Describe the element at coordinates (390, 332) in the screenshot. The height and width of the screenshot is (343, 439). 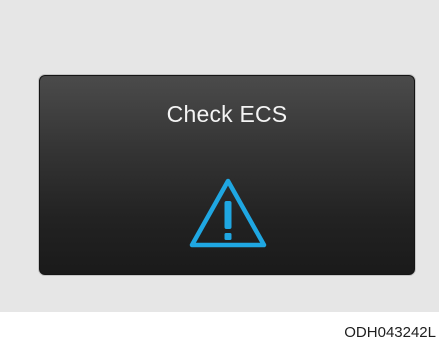
I see `figure-code: ODH043242L` at that location.